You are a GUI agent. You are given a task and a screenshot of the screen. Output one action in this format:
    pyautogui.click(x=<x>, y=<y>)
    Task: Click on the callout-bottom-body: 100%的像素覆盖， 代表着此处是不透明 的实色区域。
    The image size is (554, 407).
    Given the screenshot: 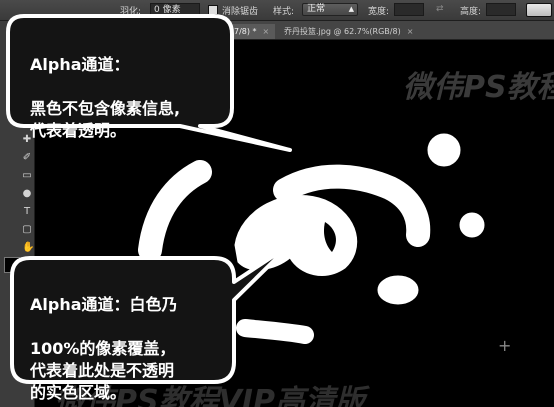 What is the action you would take?
    pyautogui.click(x=103, y=370)
    